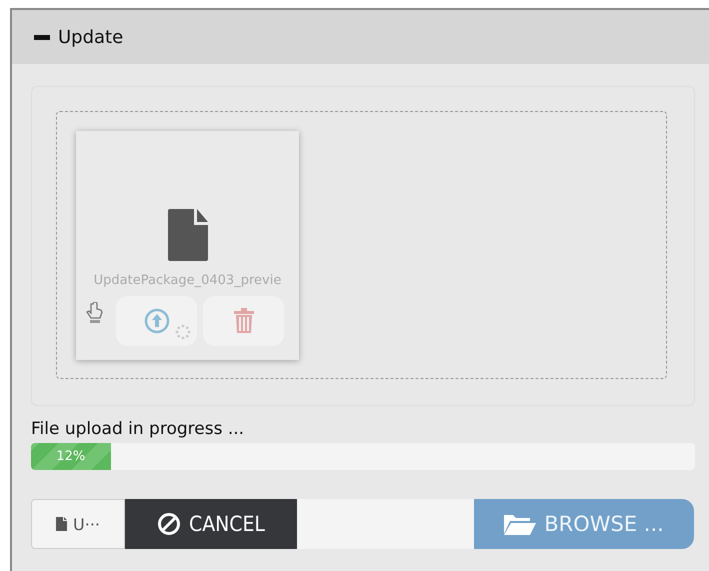 The image size is (709, 571). Describe the element at coordinates (520, 524) in the screenshot. I see `folder-icon` at that location.